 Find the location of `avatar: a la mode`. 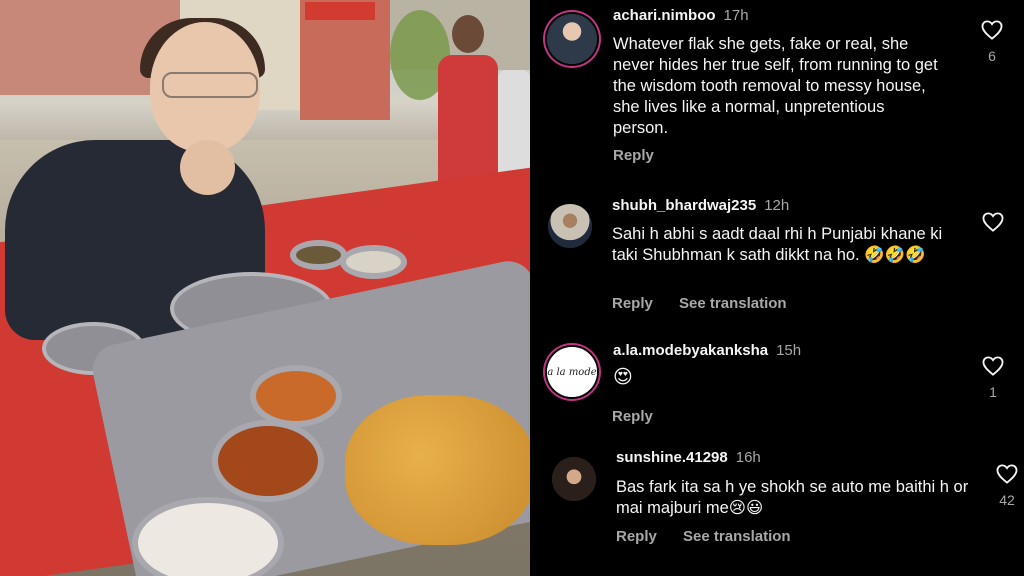

avatar: a la mode is located at coordinates (572, 372).